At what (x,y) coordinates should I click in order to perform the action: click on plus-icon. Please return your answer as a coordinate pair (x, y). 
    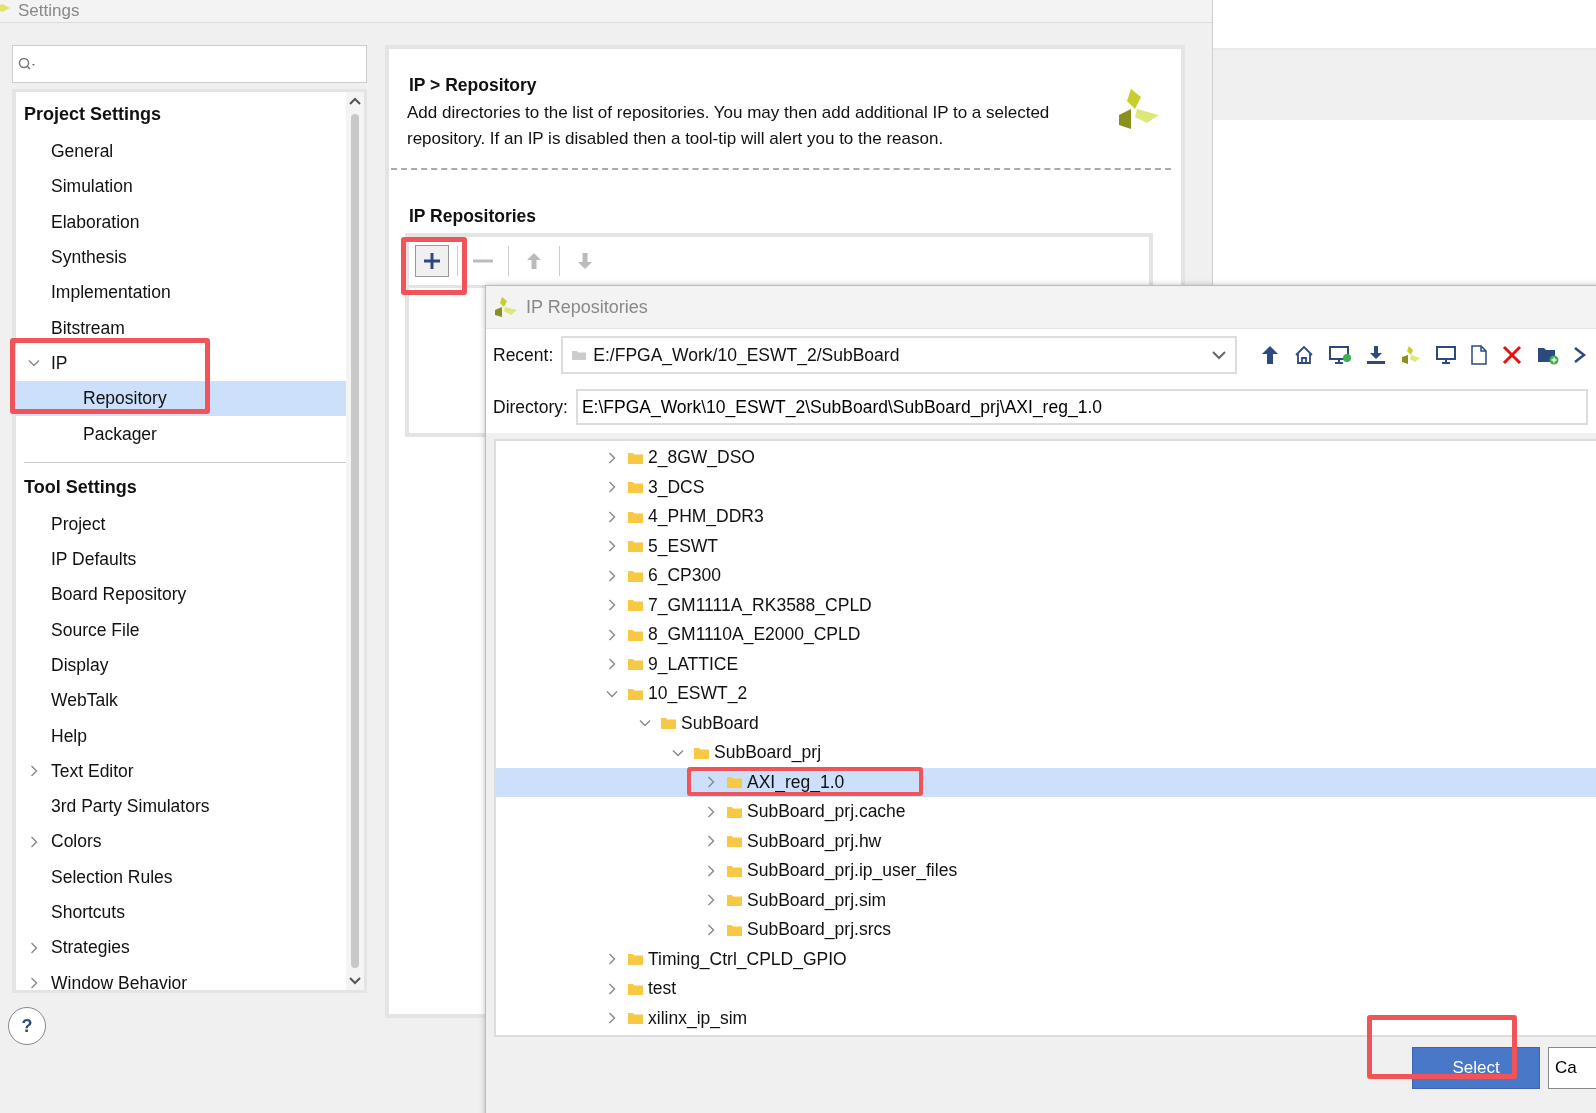
    Looking at the image, I should click on (432, 261).